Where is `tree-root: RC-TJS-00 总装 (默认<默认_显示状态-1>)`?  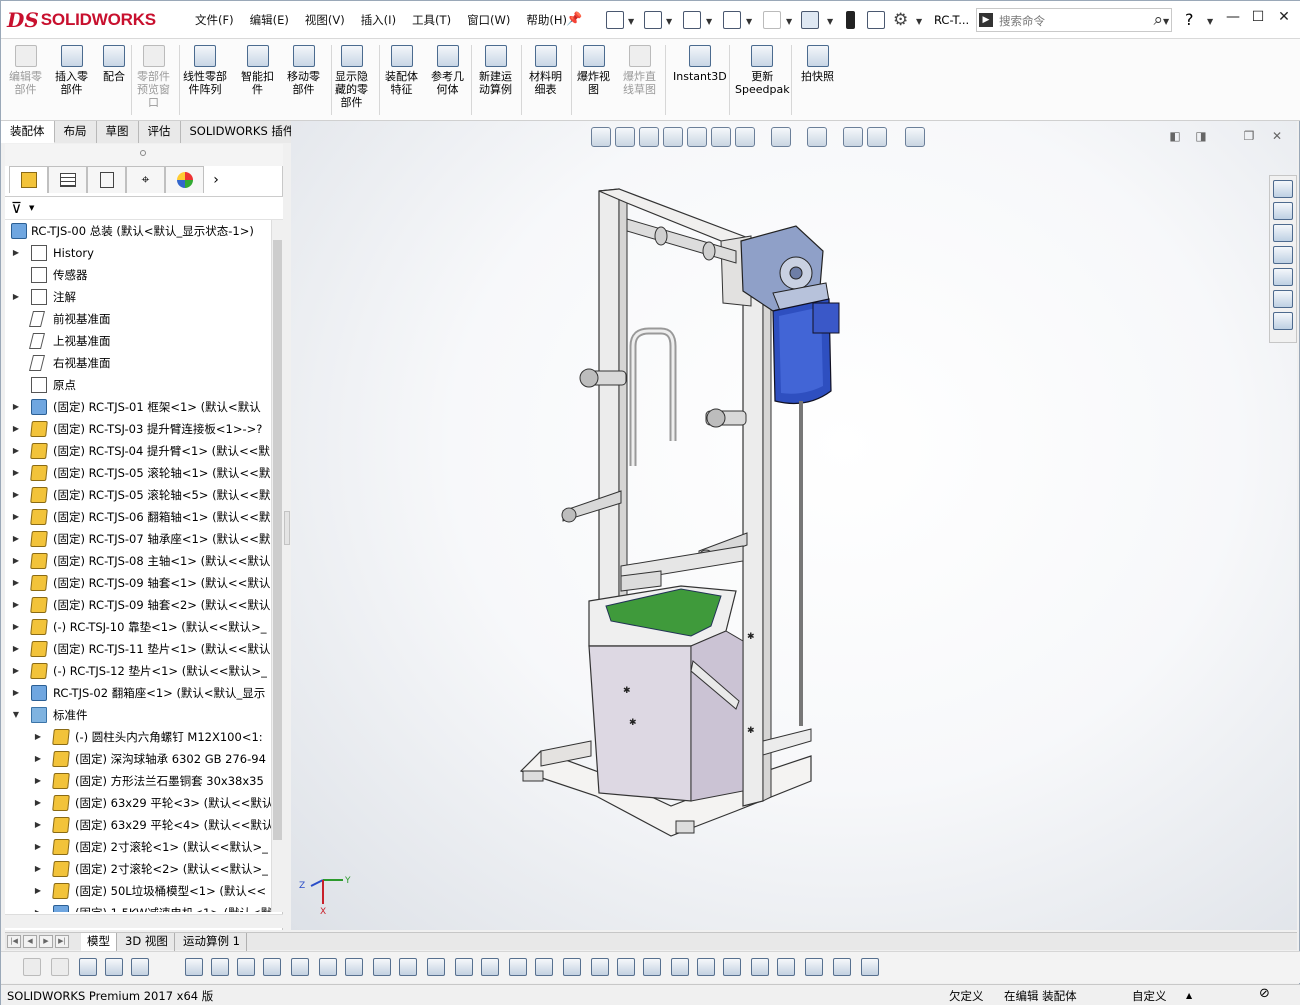
tree-root: RC-TJS-00 总装 (默认<默认_显示状态-1>) is located at coordinates (138, 231).